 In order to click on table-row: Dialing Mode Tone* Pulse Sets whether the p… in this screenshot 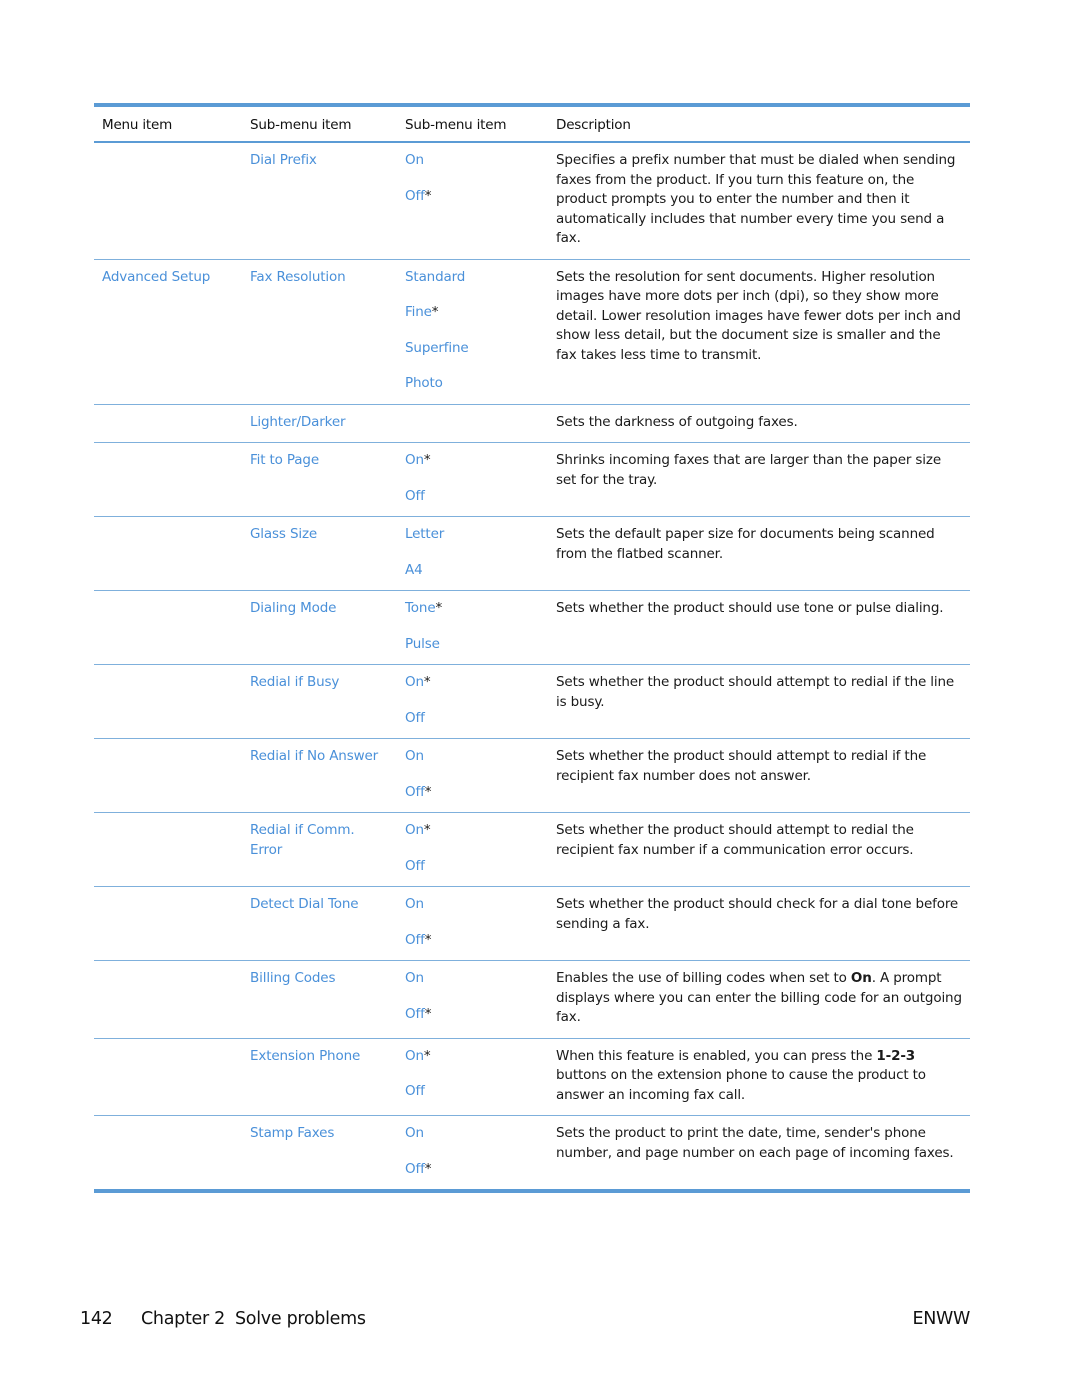, I will do `click(532, 627)`.